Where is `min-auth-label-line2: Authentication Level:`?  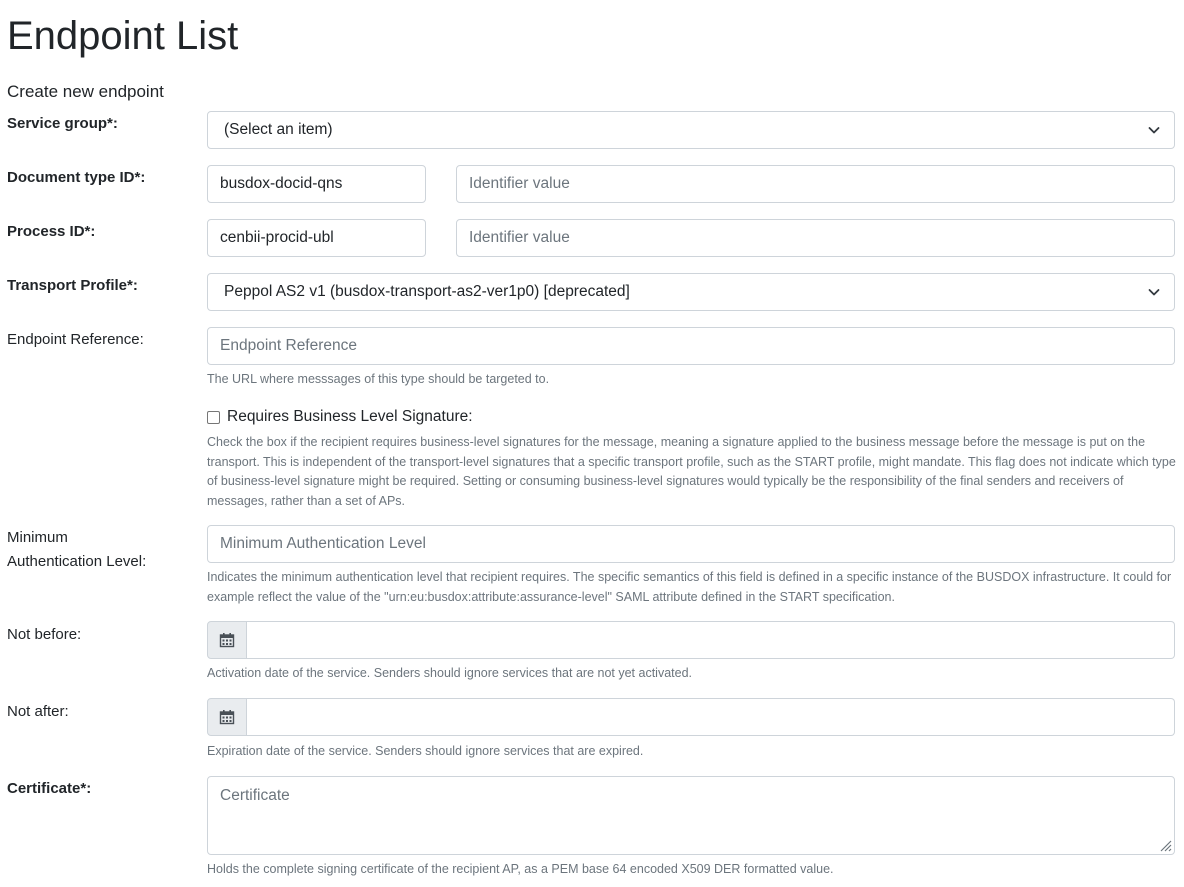
min-auth-label-line2: Authentication Level: is located at coordinates (77, 561).